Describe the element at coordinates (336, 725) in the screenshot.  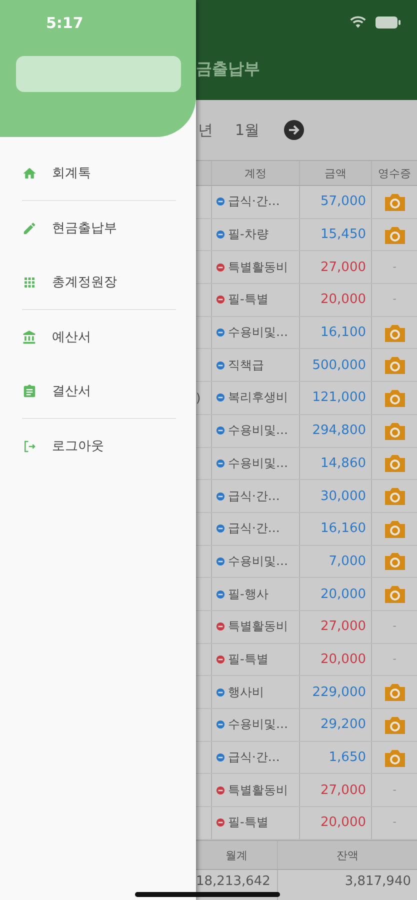
I see `amount-cell: 29,200` at that location.